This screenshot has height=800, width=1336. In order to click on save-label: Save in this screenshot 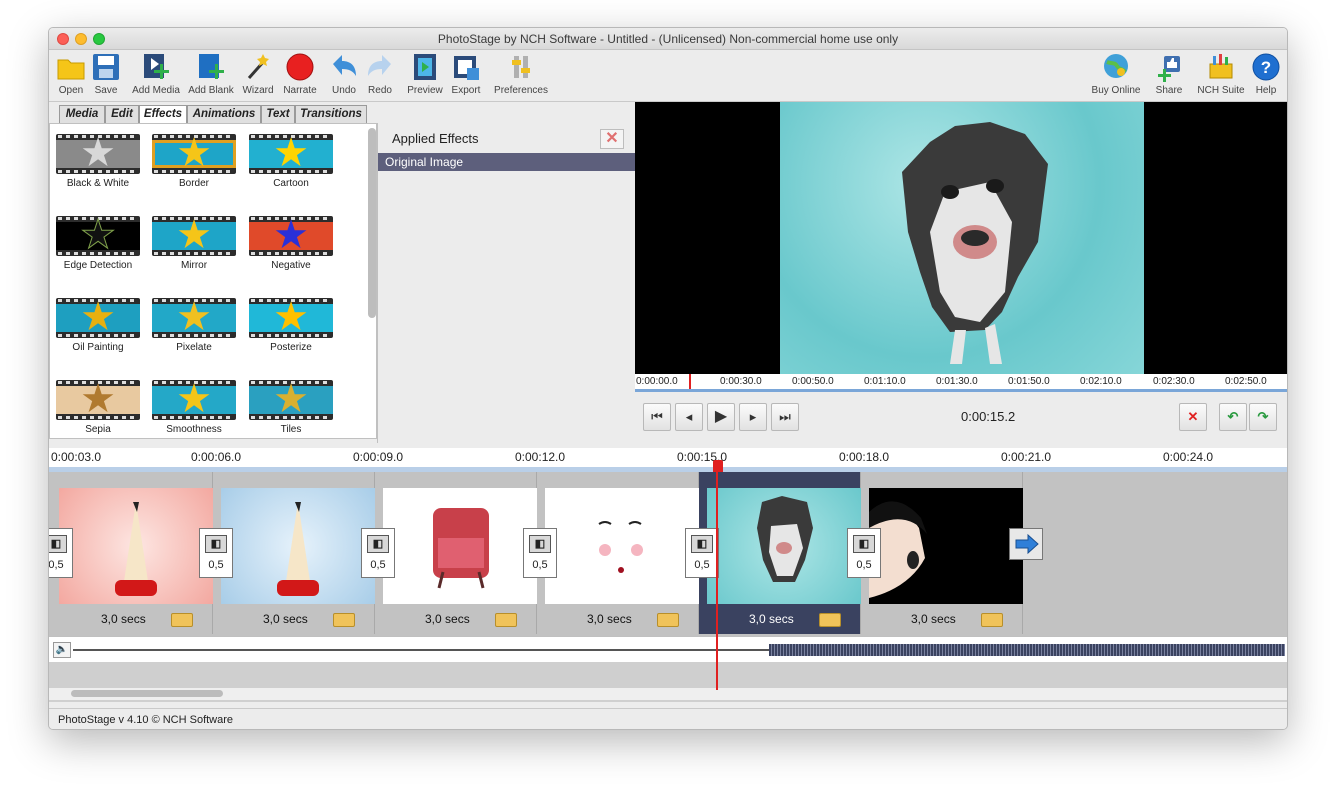, I will do `click(106, 90)`.